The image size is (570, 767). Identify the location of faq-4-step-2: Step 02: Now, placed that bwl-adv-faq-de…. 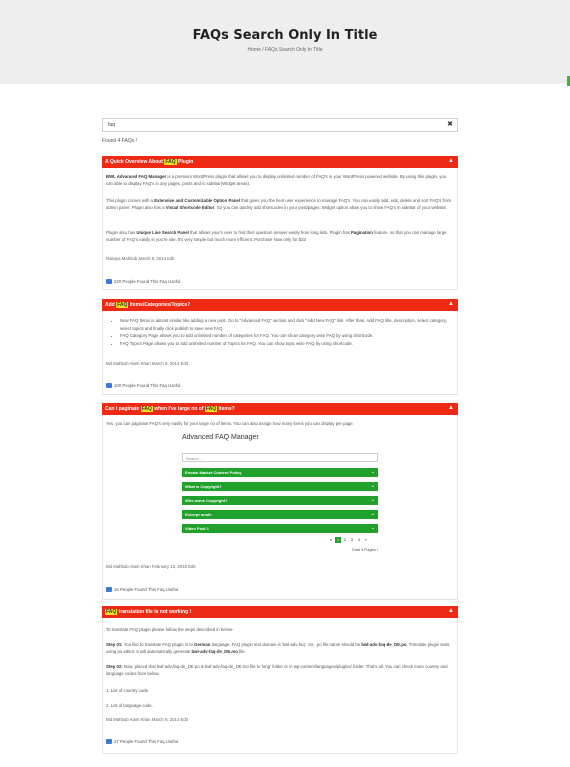
(277, 670).